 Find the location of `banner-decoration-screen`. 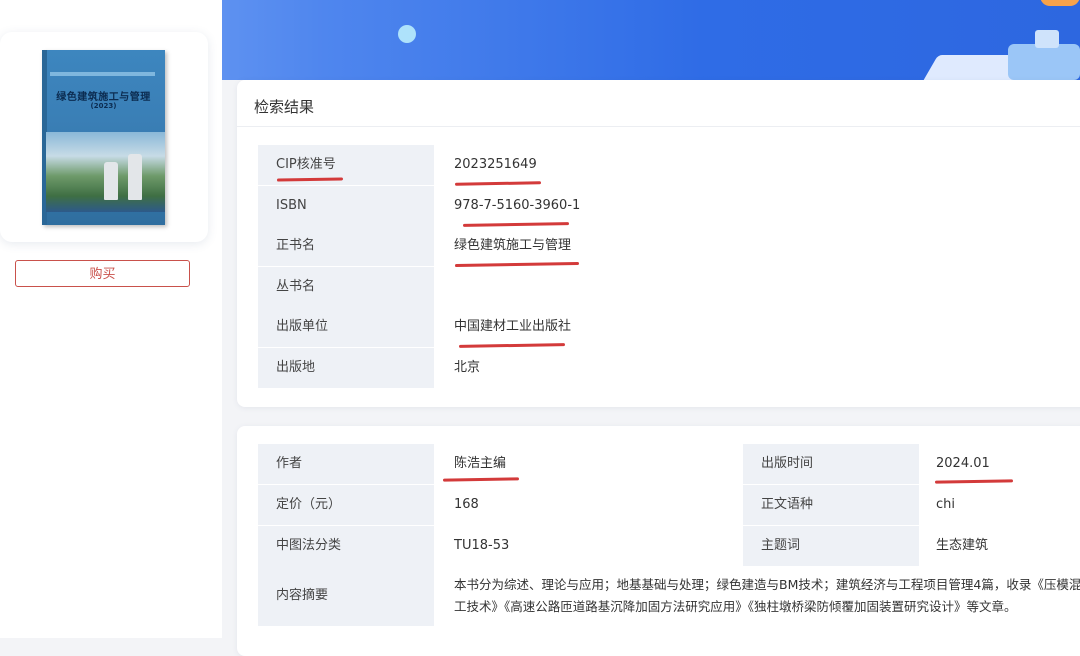

banner-decoration-screen is located at coordinates (1047, 39).